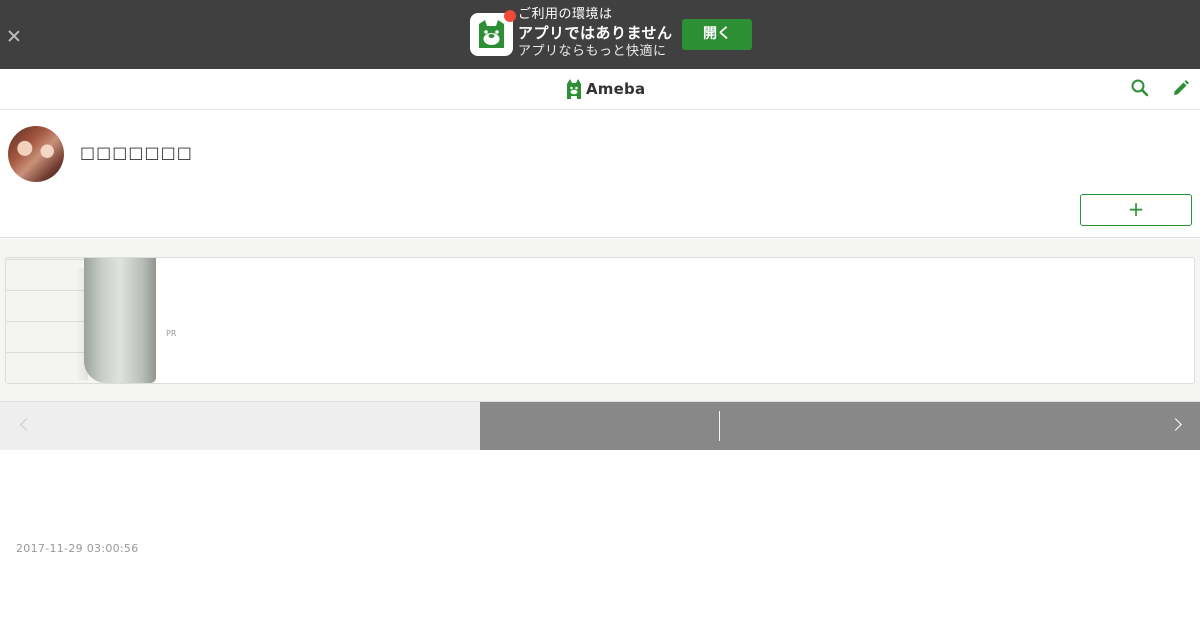 This screenshot has height=630, width=1200. Describe the element at coordinates (36, 154) in the screenshot. I see `avatar` at that location.